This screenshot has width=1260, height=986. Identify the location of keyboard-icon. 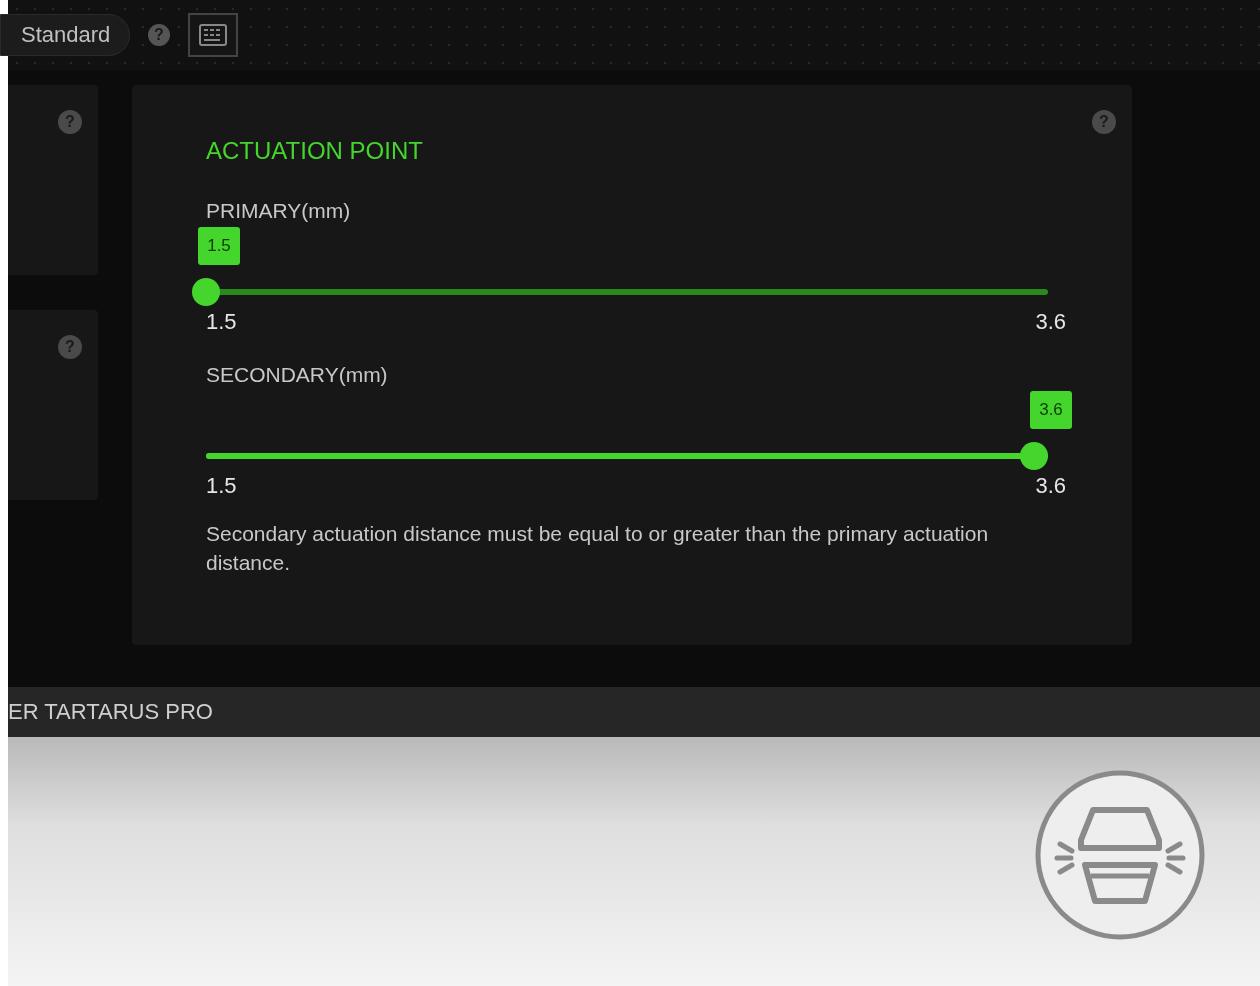
(213, 35).